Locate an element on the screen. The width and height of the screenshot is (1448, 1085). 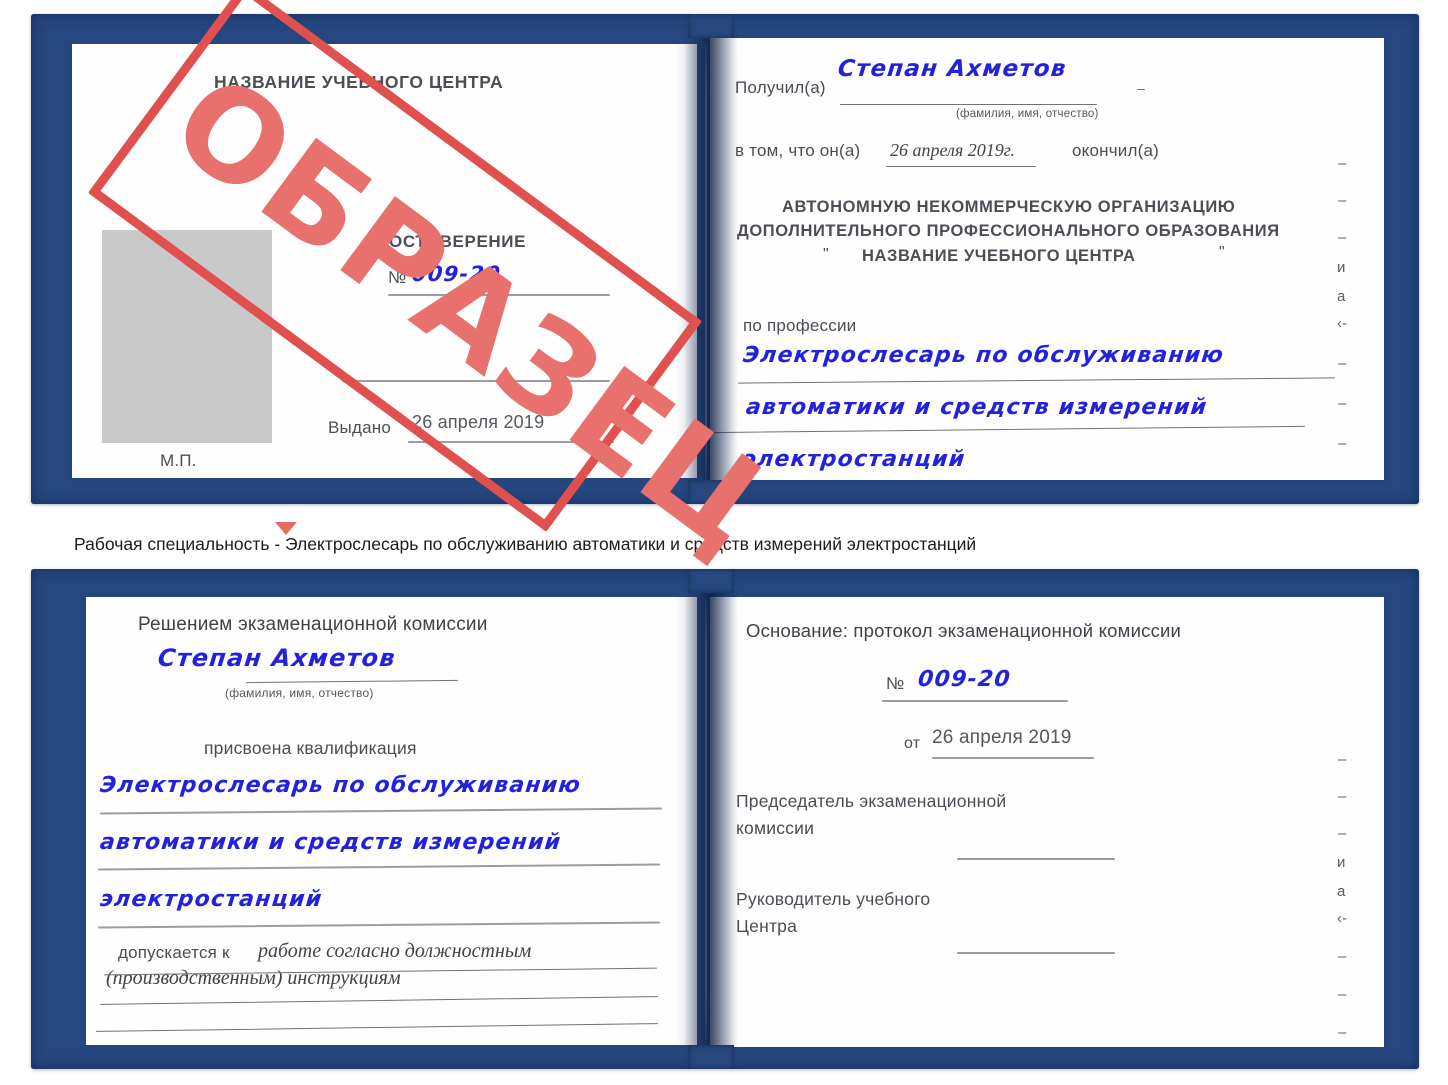
head-label-line-1: Руководитель учебного is located at coordinates (833, 899).